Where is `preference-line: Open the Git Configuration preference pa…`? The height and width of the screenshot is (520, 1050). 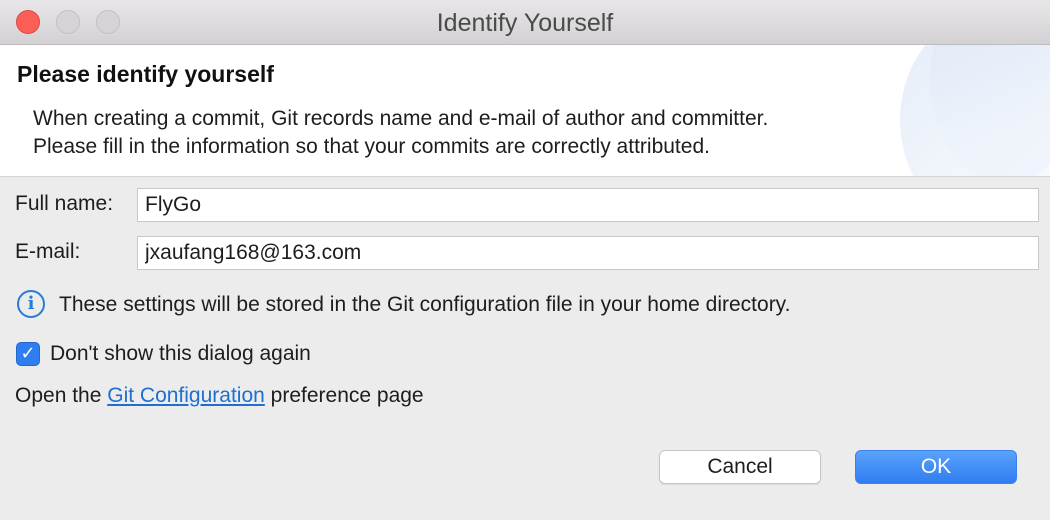 preference-line: Open the Git Configuration preference pa… is located at coordinates (219, 396).